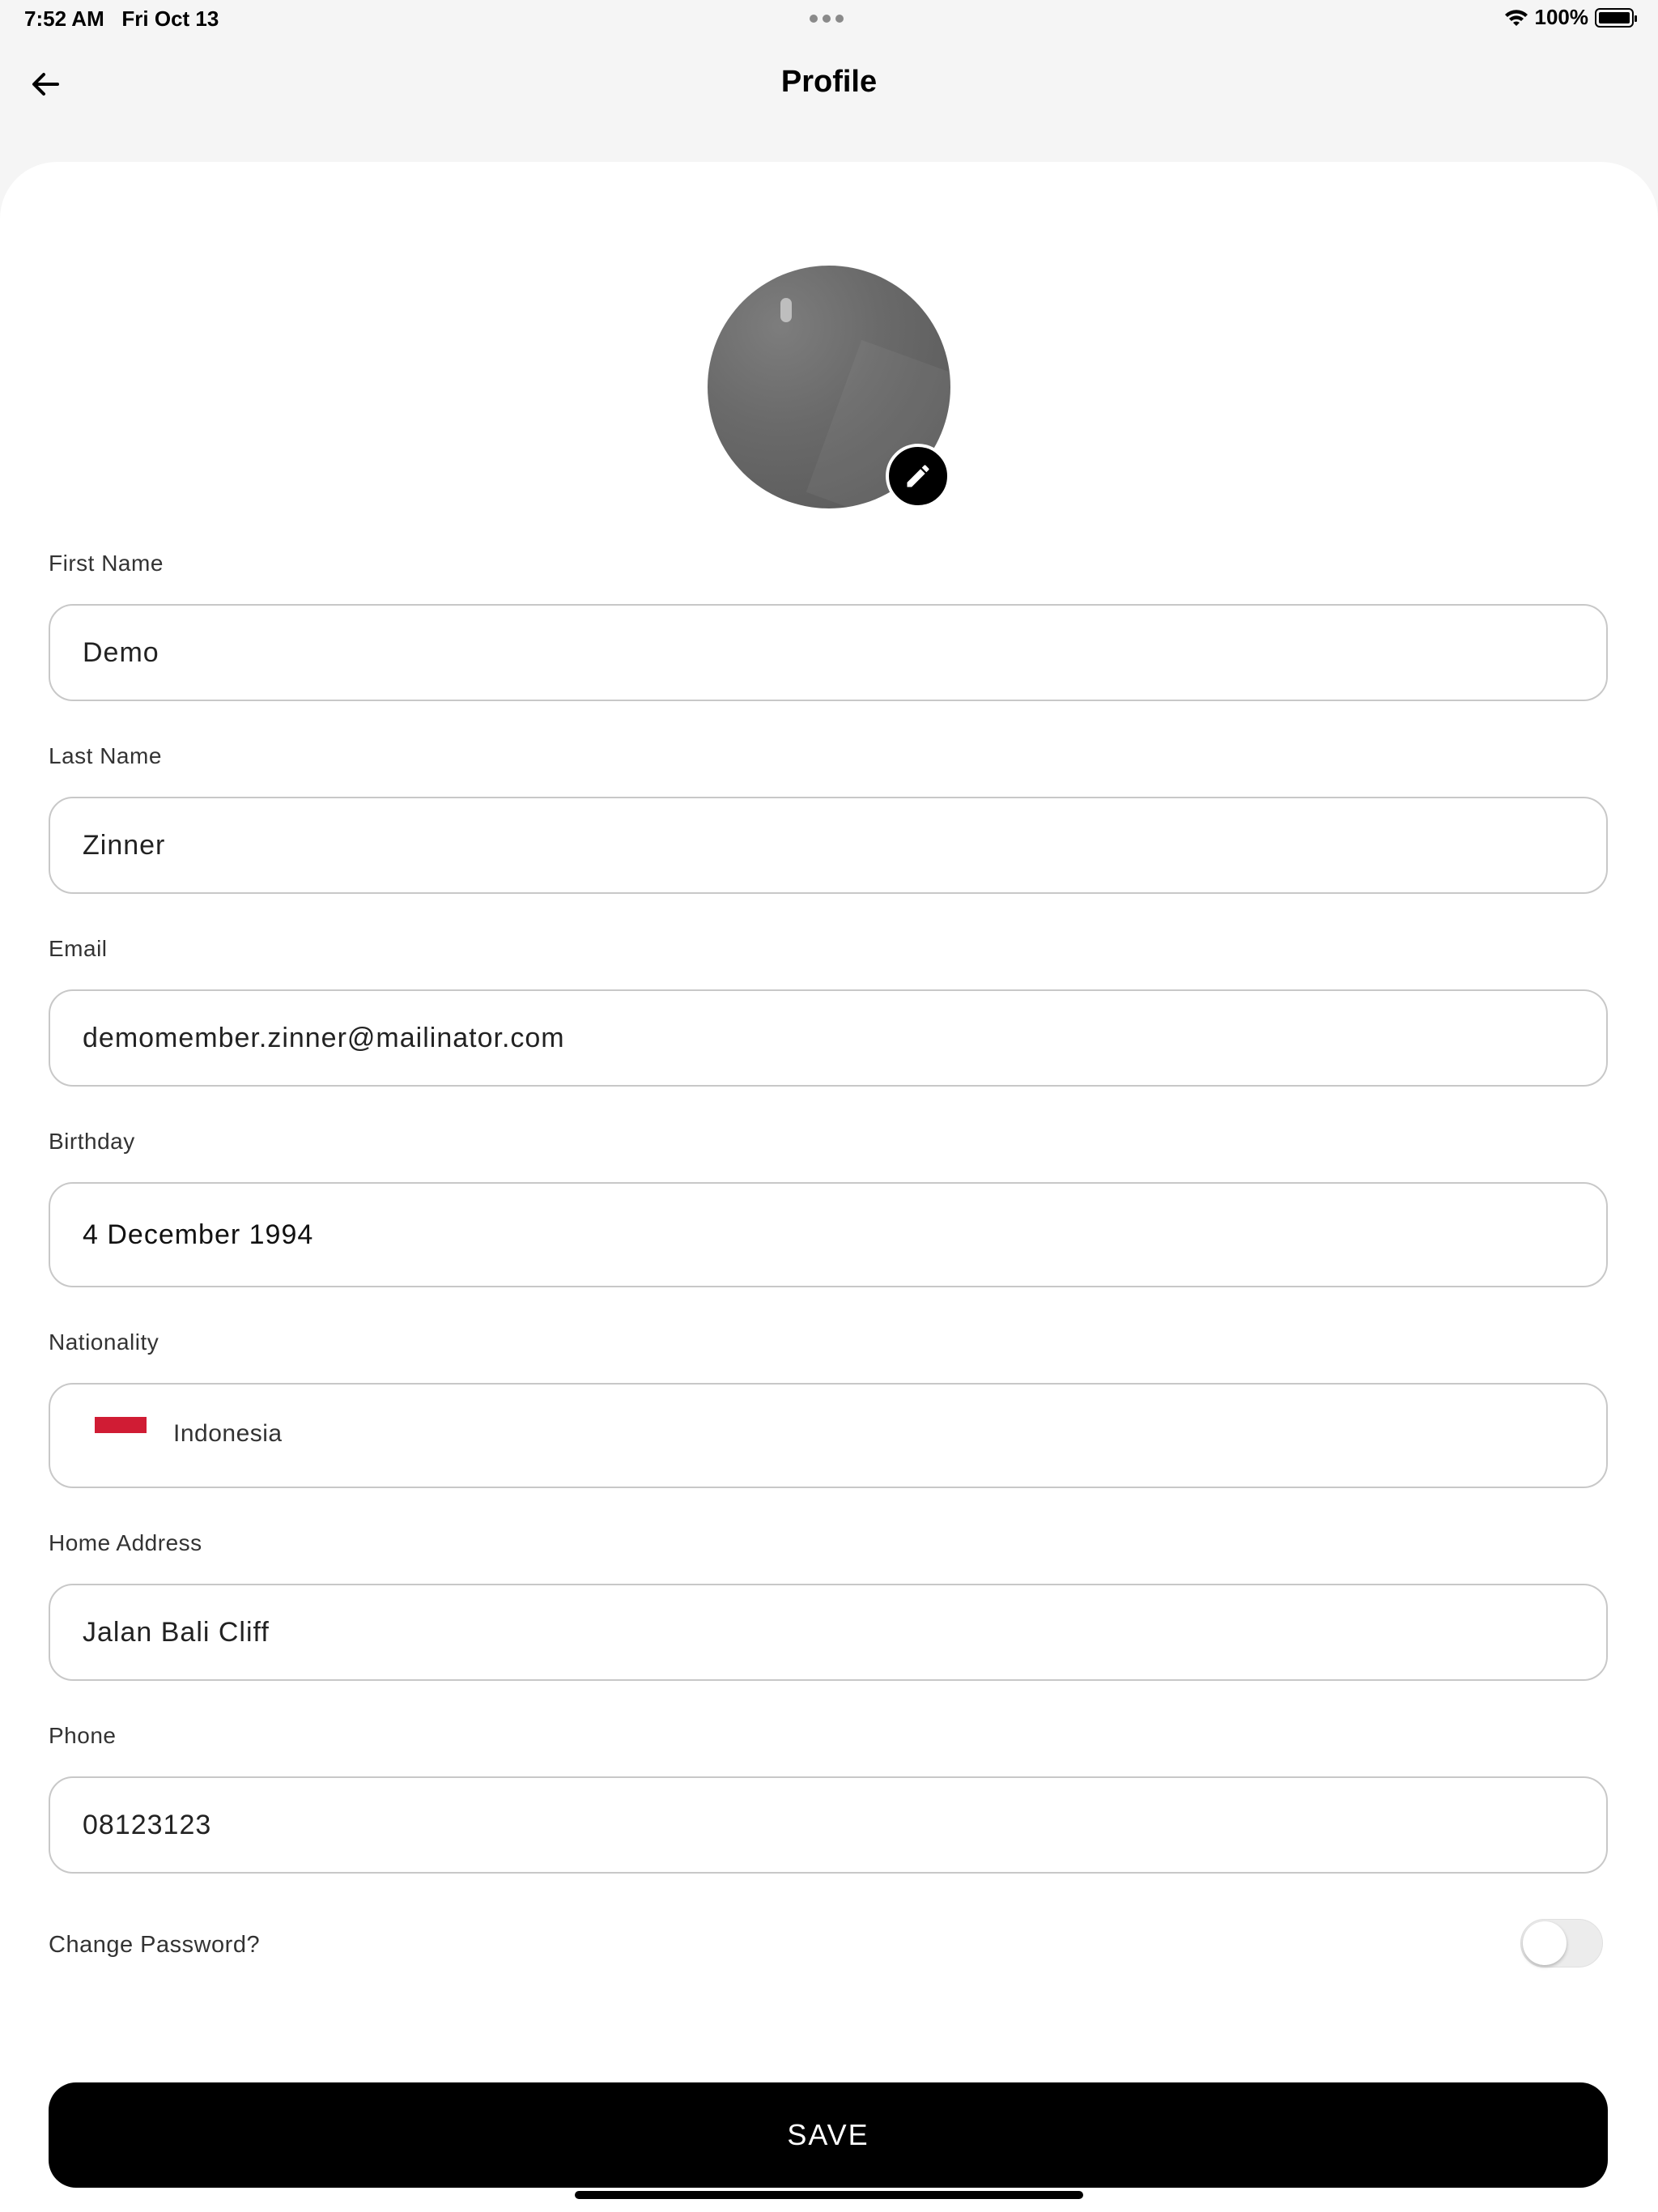  I want to click on status-time: 7:52 AM Fri Oct 13, so click(121, 19).